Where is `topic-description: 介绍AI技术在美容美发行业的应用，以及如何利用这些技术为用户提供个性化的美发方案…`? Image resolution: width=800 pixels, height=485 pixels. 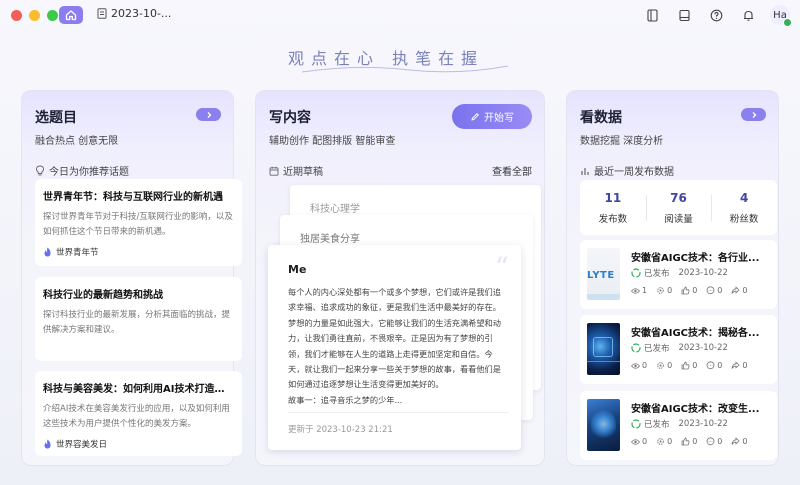
topic-description: 介绍AI技术在美容美发行业的应用，以及如何利用这些技术为用户提供个性化的美发方案… is located at coordinates (136, 416).